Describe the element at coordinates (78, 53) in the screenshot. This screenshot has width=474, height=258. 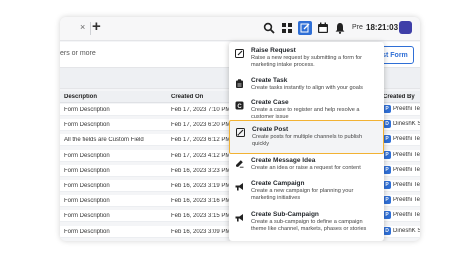
I see `search-input: ers or more` at that location.